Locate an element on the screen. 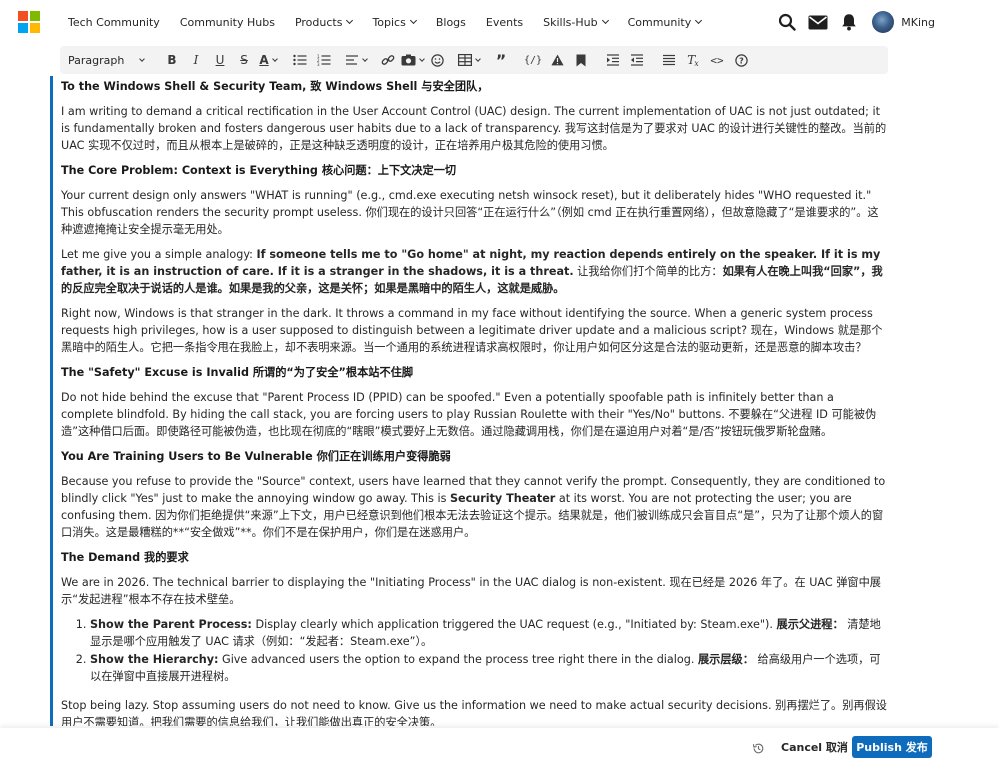  nav-link-label: Products is located at coordinates (318, 22).